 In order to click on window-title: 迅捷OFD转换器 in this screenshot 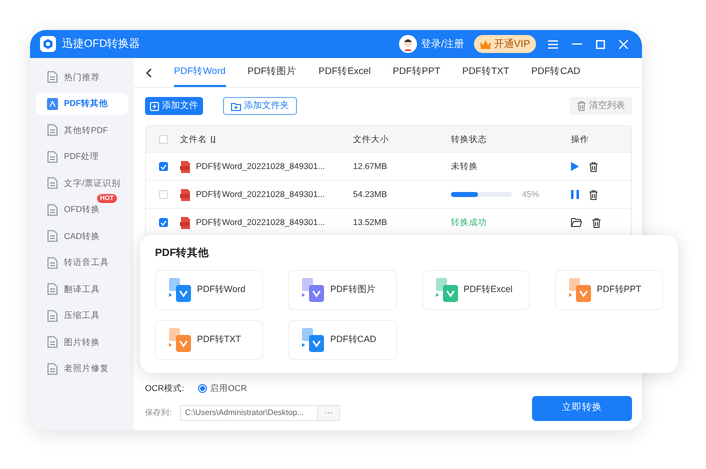, I will do `click(101, 44)`.